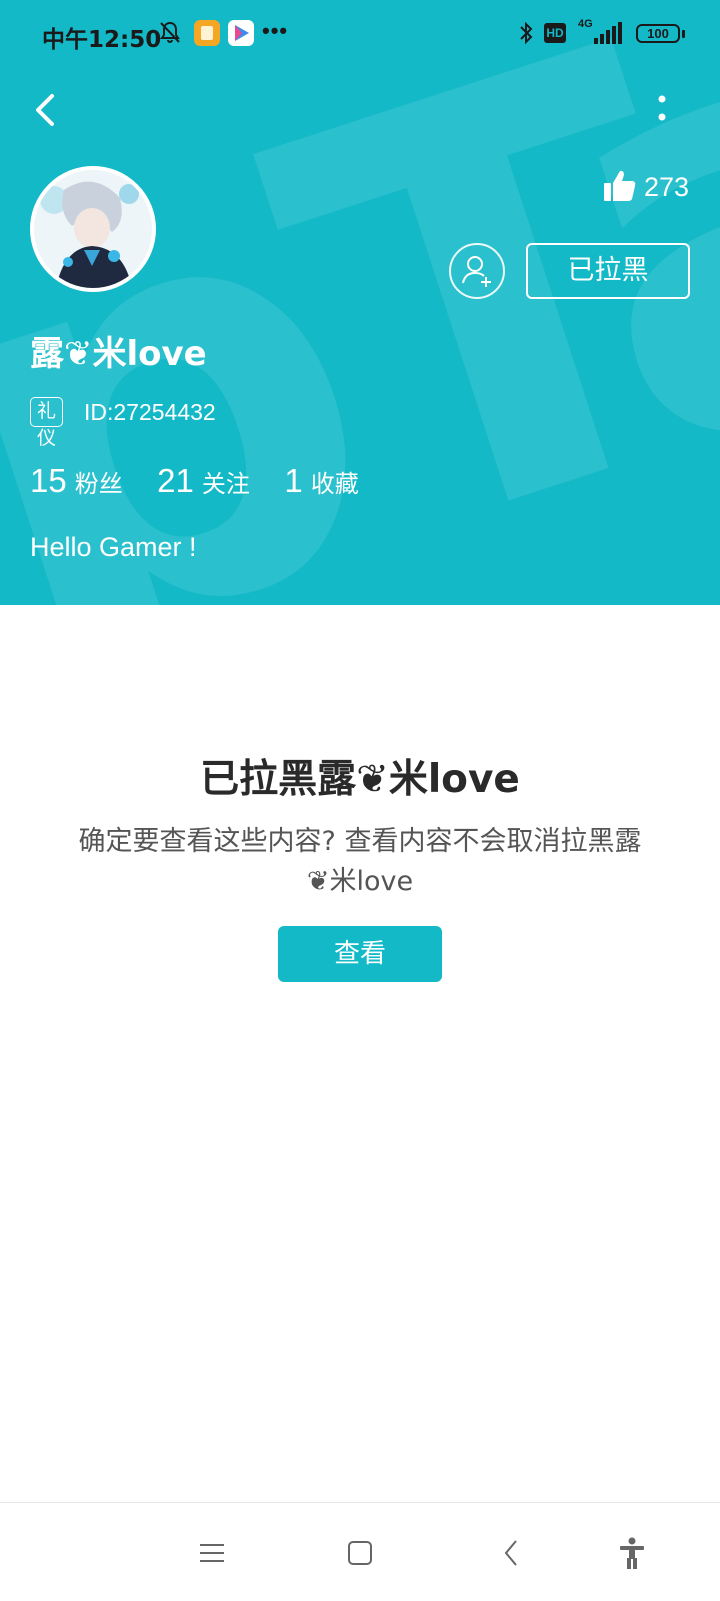  I want to click on stats-row: 15 粉丝 21 关注 1 收藏, so click(209, 484).